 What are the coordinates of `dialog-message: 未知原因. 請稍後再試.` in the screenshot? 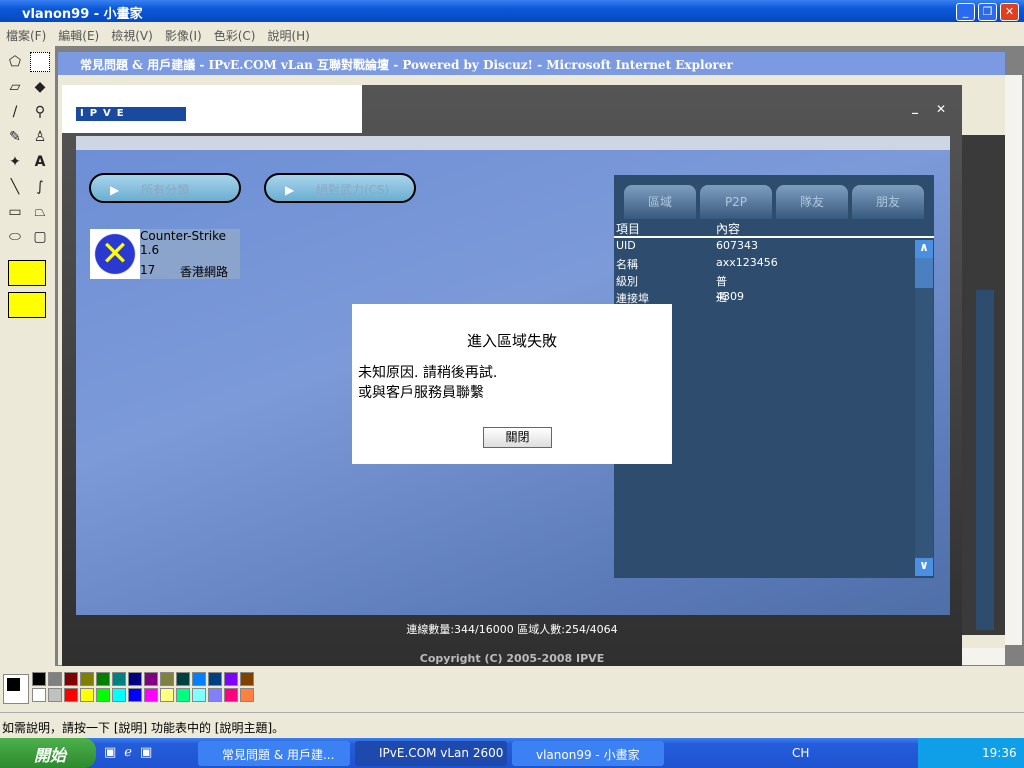 It's located at (428, 373).